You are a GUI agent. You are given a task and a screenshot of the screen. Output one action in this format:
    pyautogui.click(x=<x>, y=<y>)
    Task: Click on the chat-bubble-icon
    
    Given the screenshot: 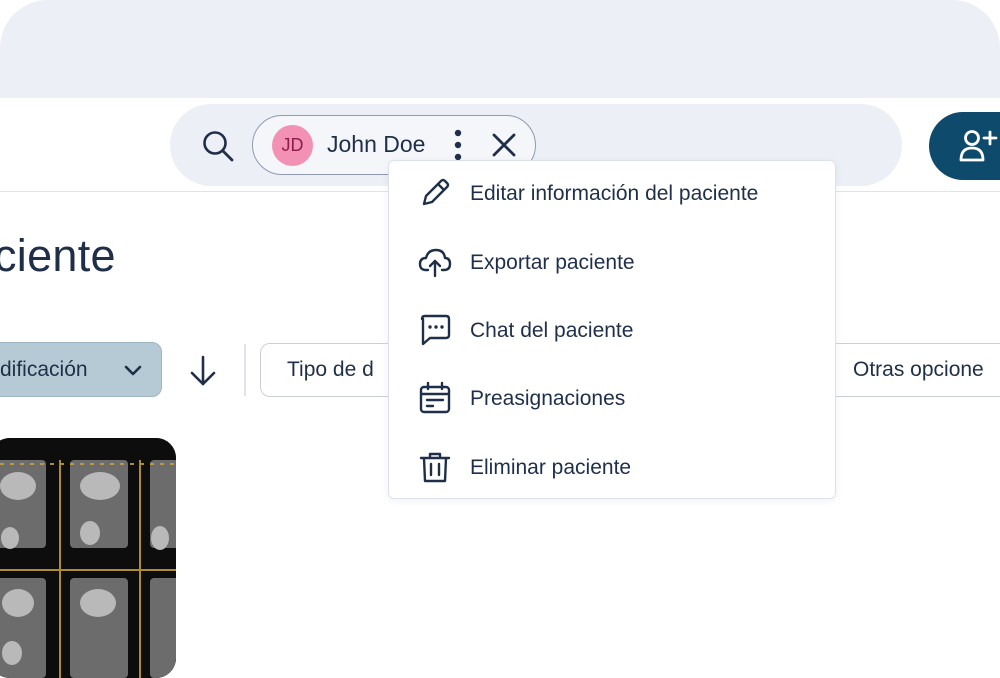 What is the action you would take?
    pyautogui.click(x=435, y=330)
    